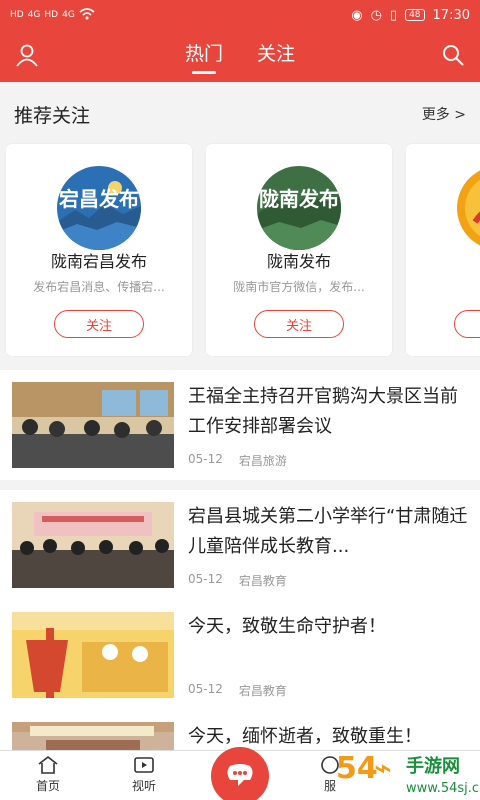 The image size is (480, 800). What do you see at coordinates (468, 208) in the screenshot?
I see `account-logo` at bounding box center [468, 208].